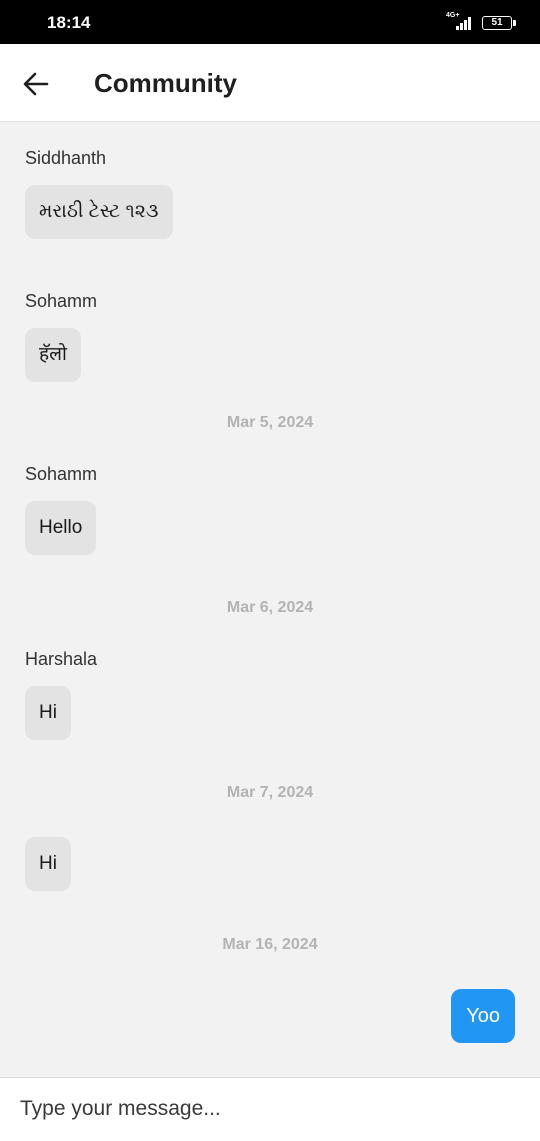 Image resolution: width=540 pixels, height=1141 pixels. What do you see at coordinates (66, 158) in the screenshot?
I see `message-sender: Siddhanth` at bounding box center [66, 158].